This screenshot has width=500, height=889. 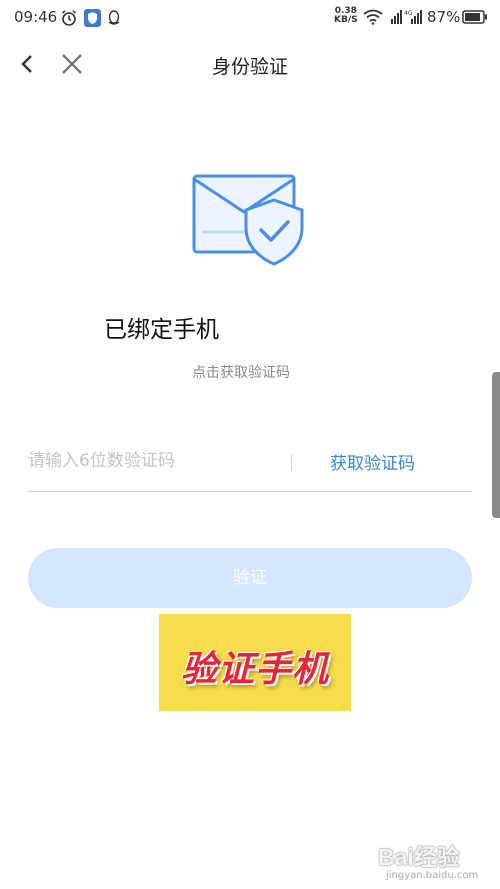 What do you see at coordinates (372, 461) in the screenshot?
I see `get-code-button: 获取验证码` at bounding box center [372, 461].